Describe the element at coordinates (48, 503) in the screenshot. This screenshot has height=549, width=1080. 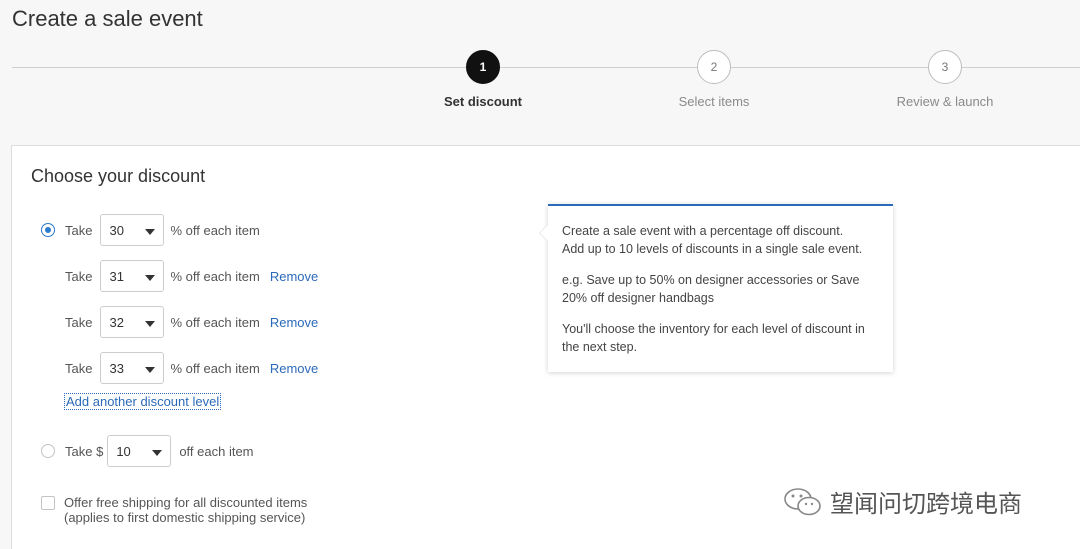
I see `free-shipping-checkbox` at that location.